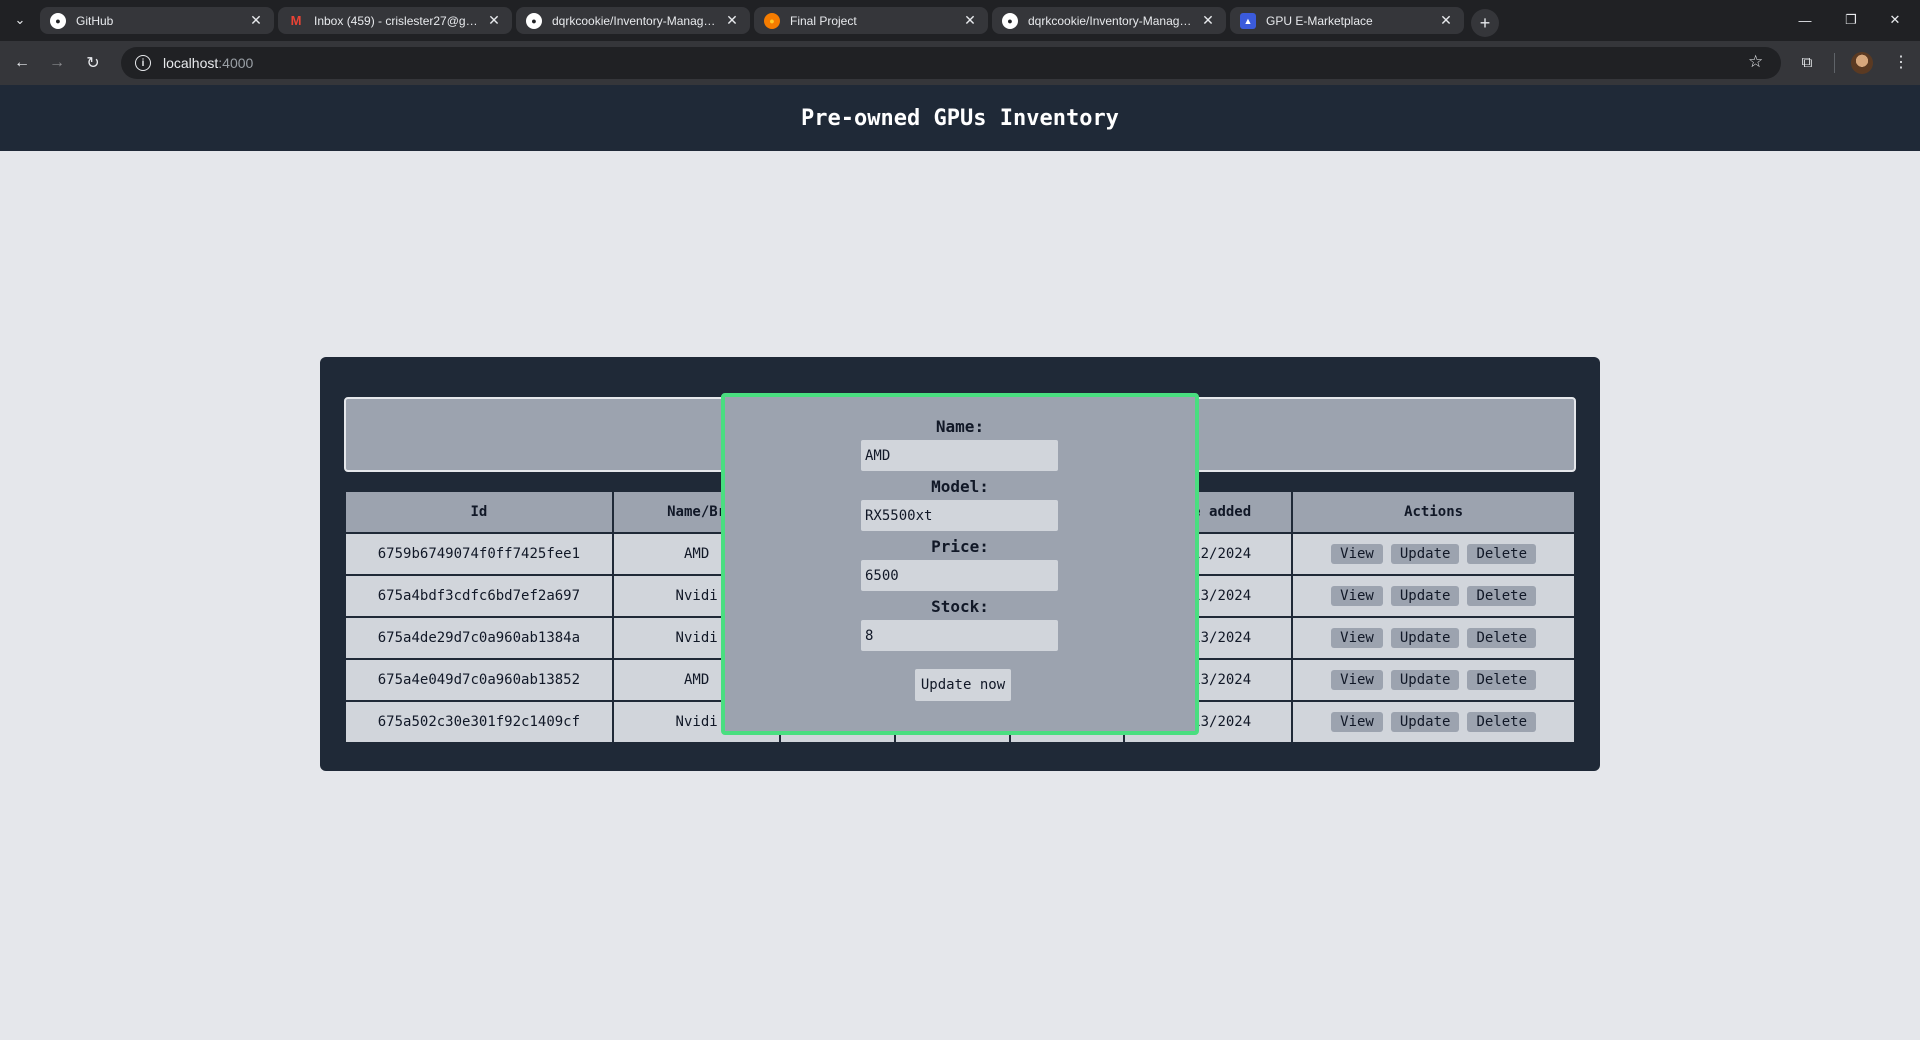 The width and height of the screenshot is (1920, 1040). I want to click on address-bar: i localhost:4000, so click(951, 63).